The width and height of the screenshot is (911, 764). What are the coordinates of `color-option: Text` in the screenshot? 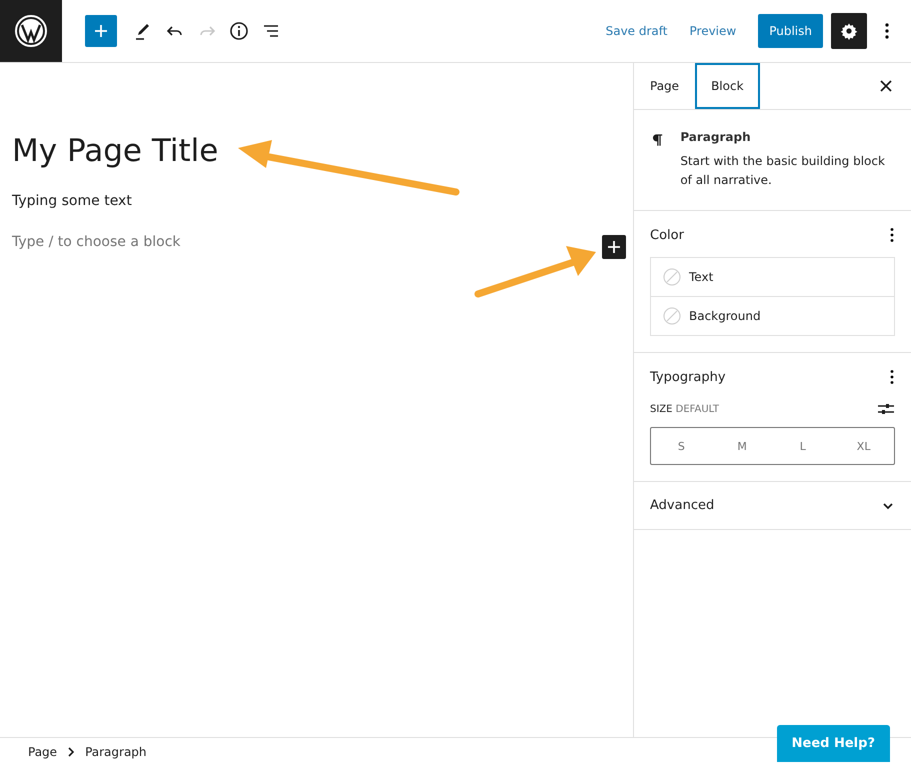 It's located at (772, 277).